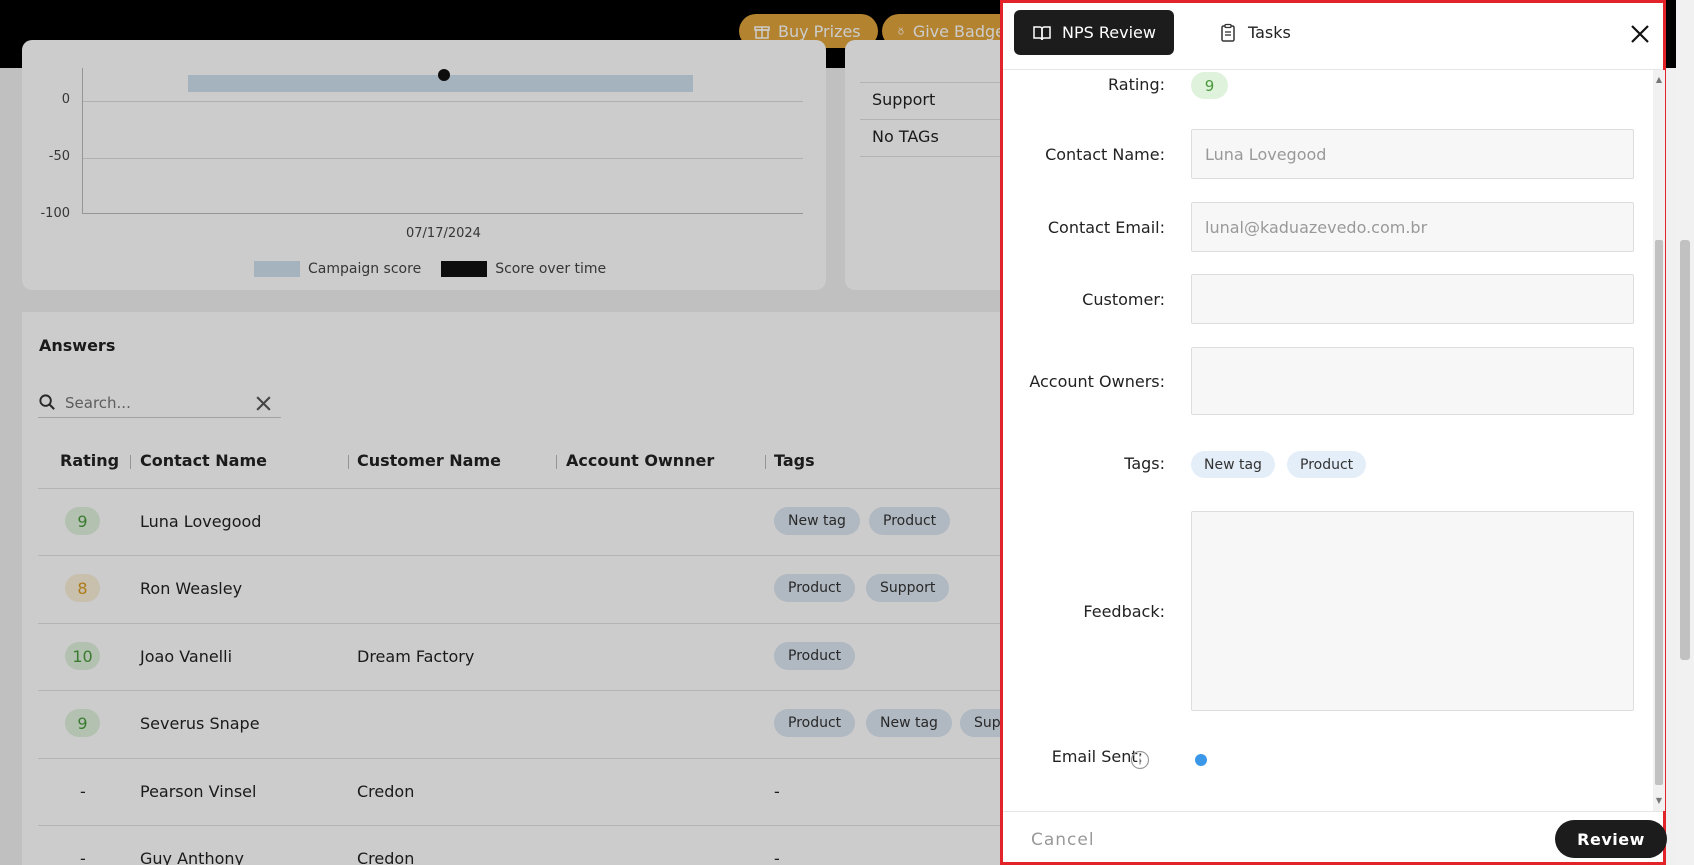 The image size is (1694, 865). Describe the element at coordinates (192, 857) in the screenshot. I see `contact-name: Guy Anthony` at that location.